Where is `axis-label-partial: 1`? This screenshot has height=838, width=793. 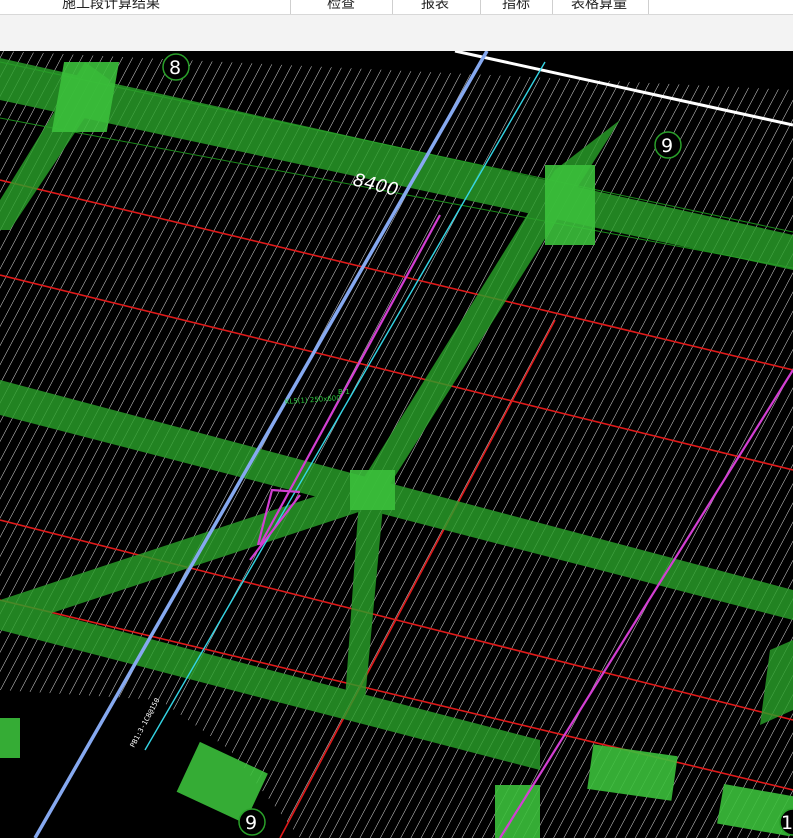
axis-label-partial: 1 is located at coordinates (787, 823).